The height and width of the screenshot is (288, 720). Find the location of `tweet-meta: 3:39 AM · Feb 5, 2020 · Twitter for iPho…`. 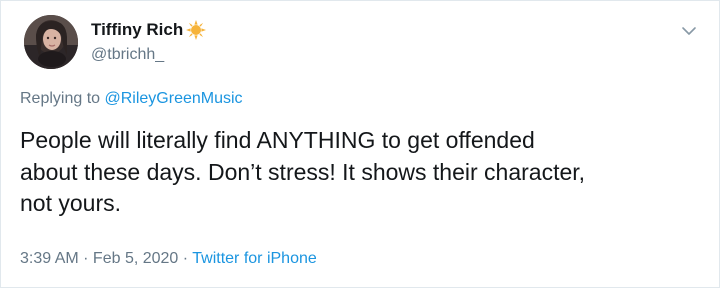

tweet-meta: 3:39 AM · Feb 5, 2020 · Twitter for iPho… is located at coordinates (168, 259).